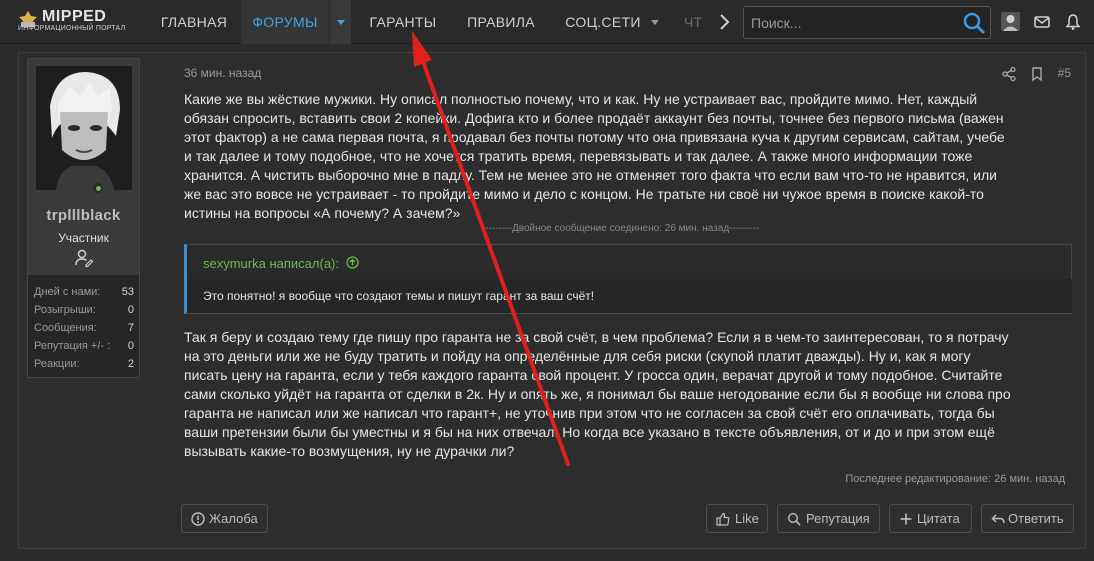  What do you see at coordinates (67, 292) in the screenshot?
I see `stat-label: Дней с нами:` at bounding box center [67, 292].